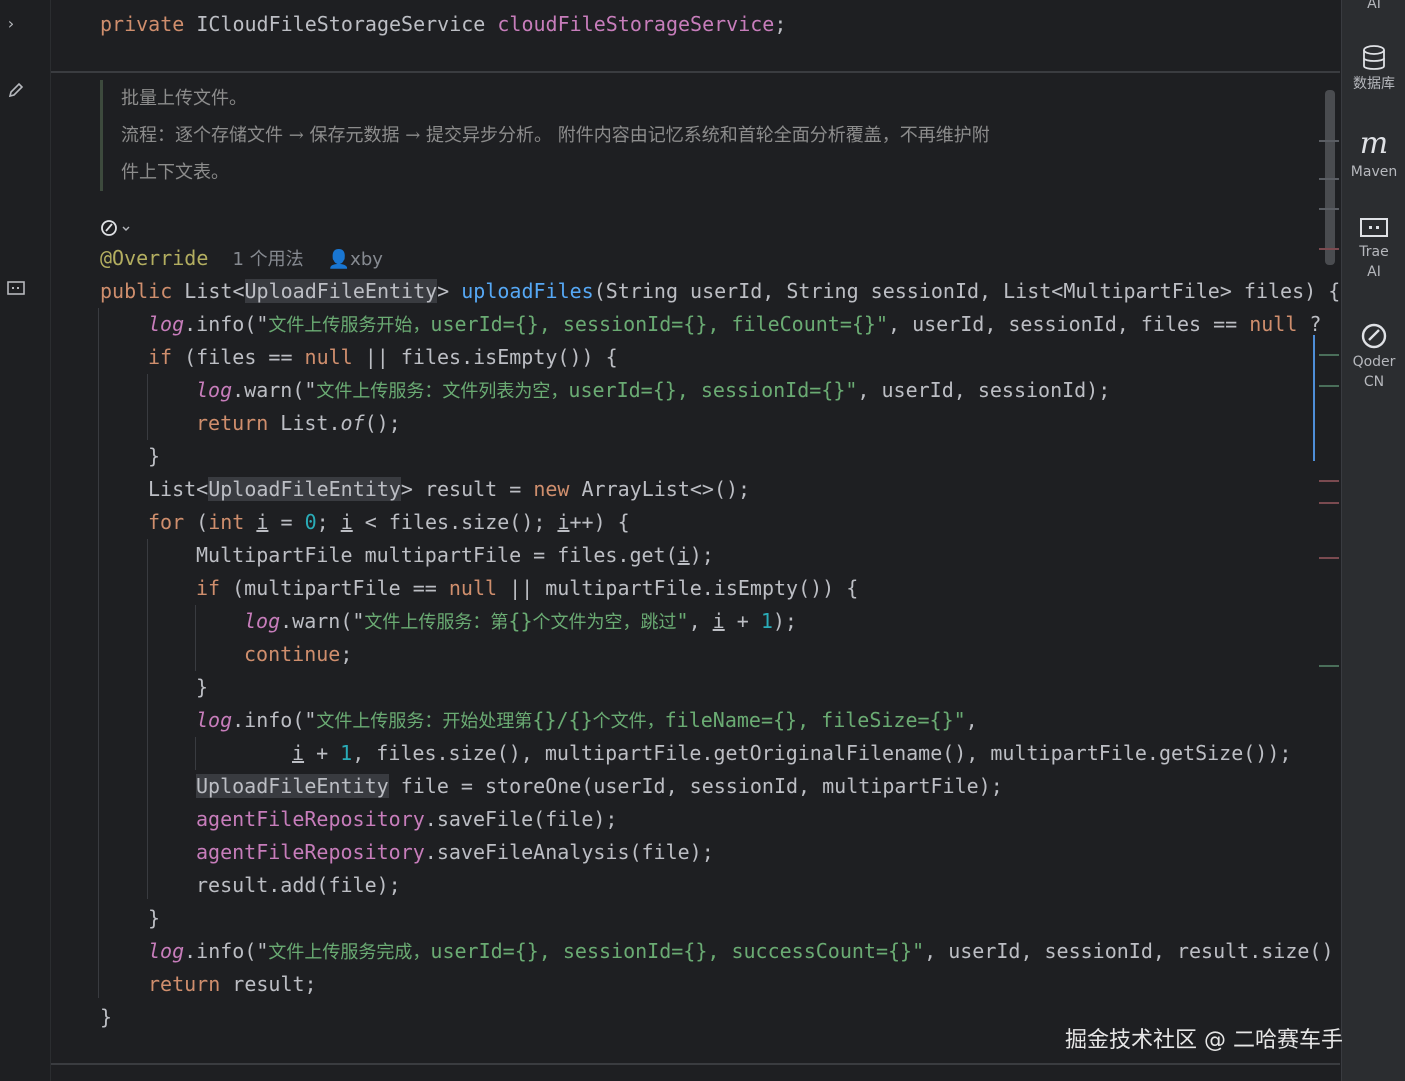  Describe the element at coordinates (11, 23) in the screenshot. I see `collapse-arrow-icon: ›` at that location.